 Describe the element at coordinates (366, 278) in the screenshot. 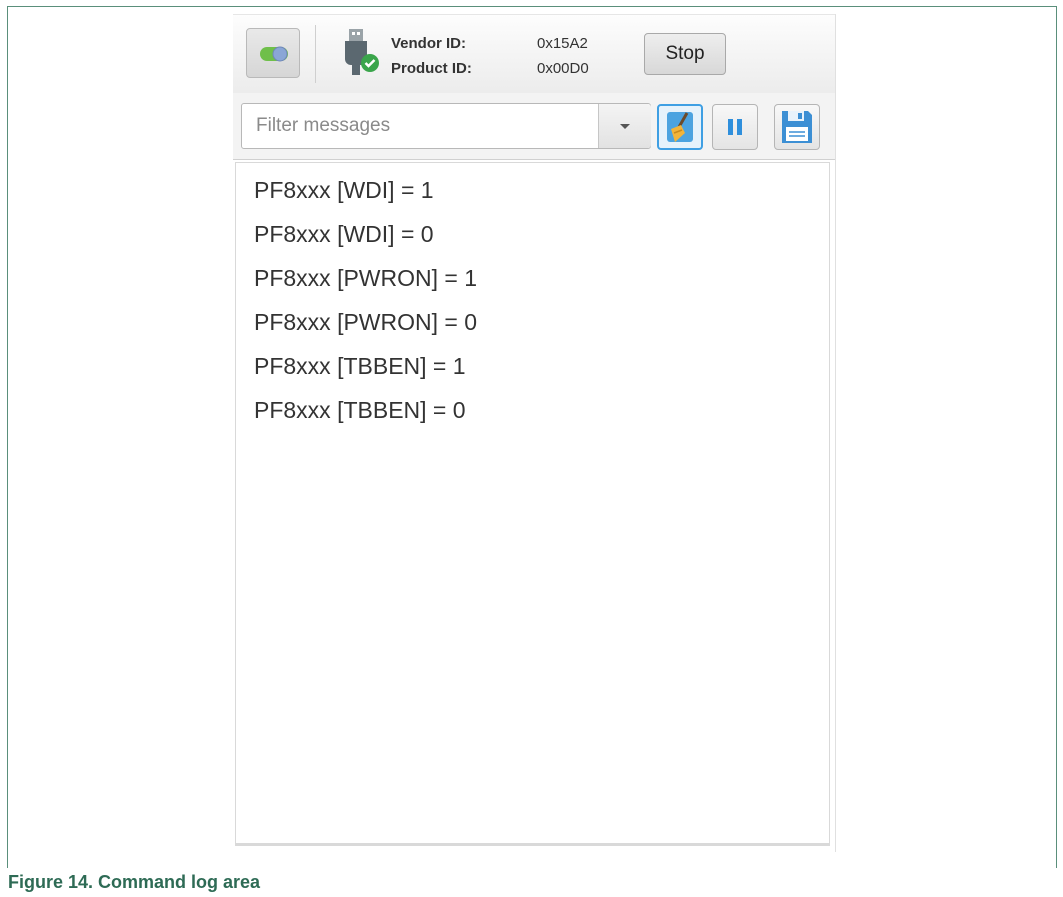

I see `log-line: PF8xxx [PWRON] = 1` at that location.